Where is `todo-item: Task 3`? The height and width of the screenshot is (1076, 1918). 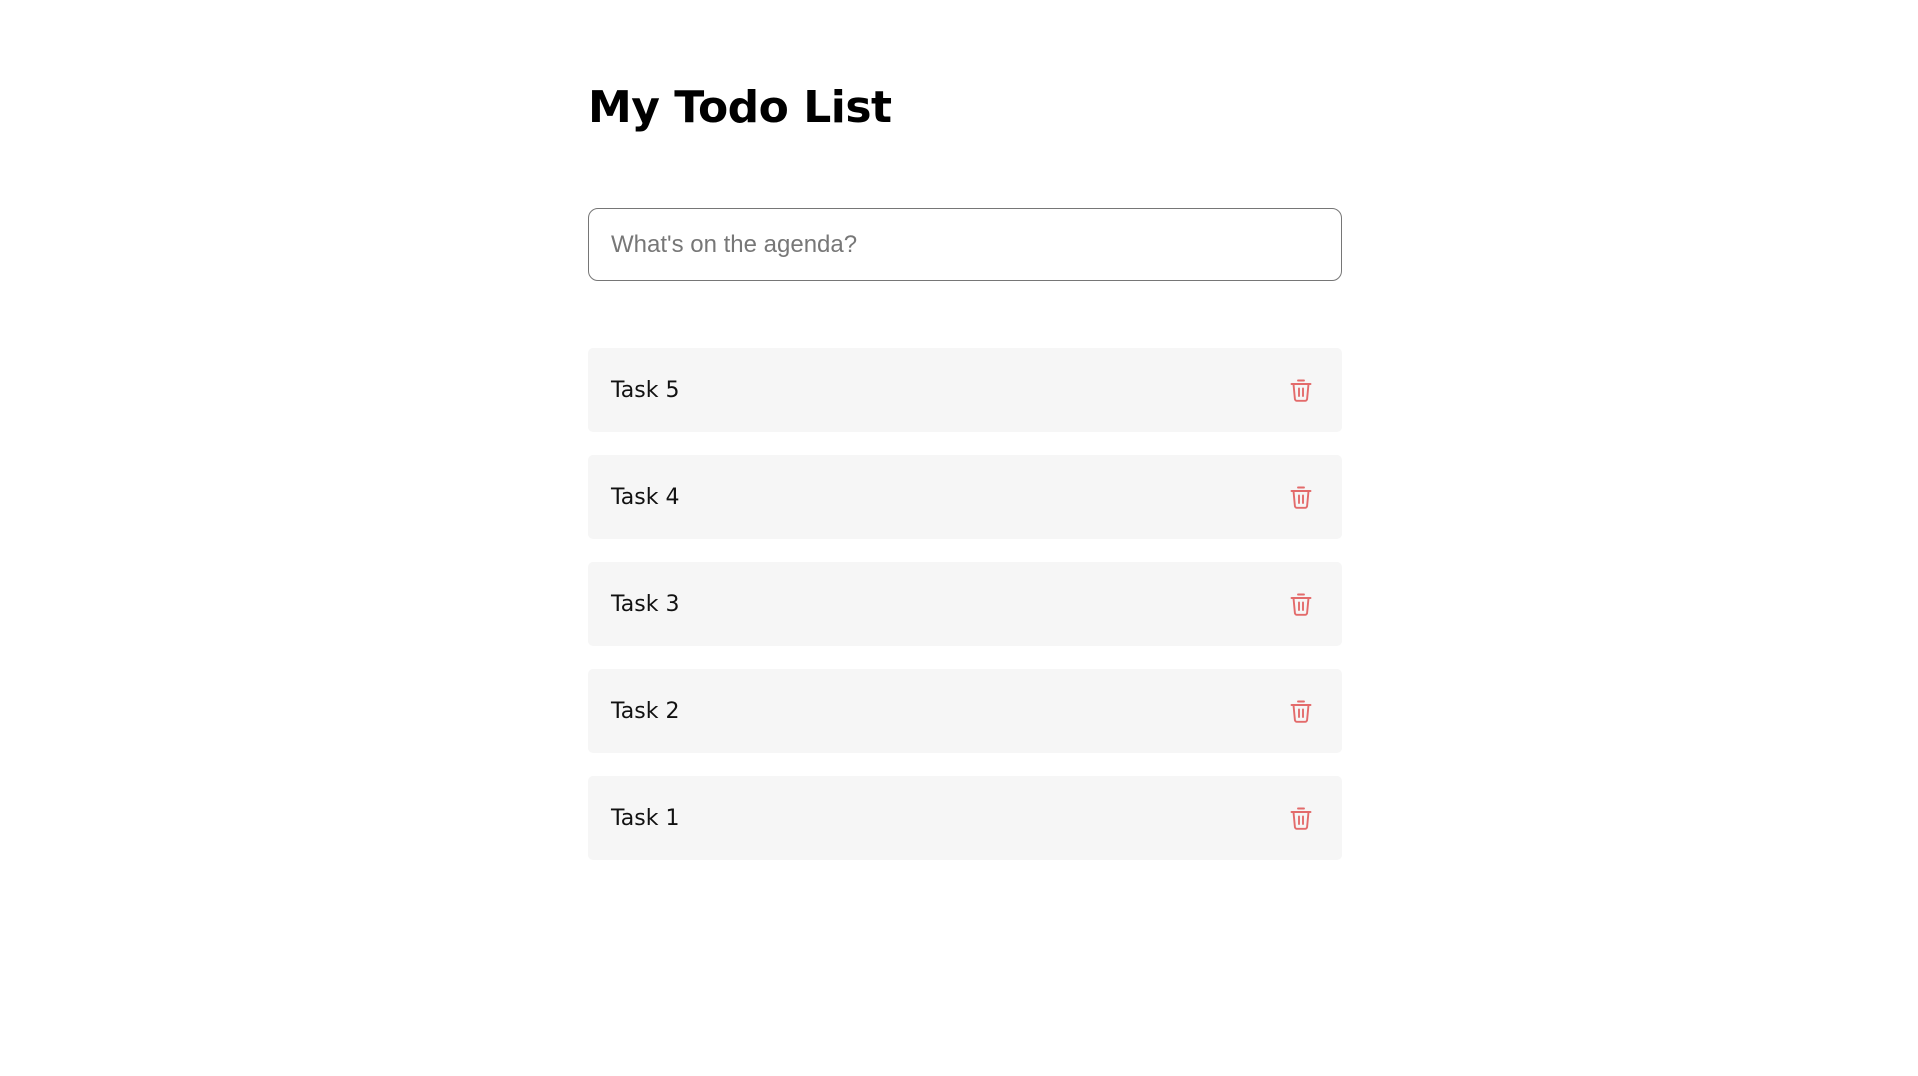 todo-item: Task 3 is located at coordinates (965, 604).